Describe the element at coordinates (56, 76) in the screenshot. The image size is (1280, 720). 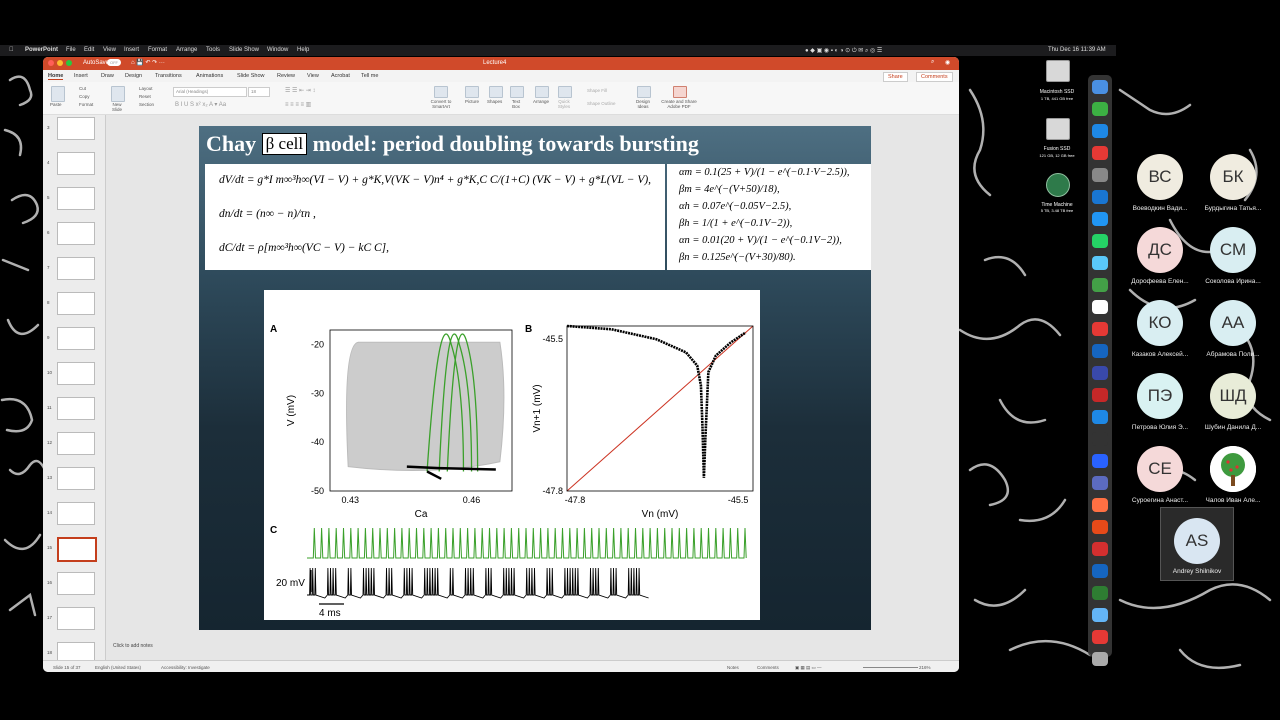
I see `tab-home: Home` at that location.